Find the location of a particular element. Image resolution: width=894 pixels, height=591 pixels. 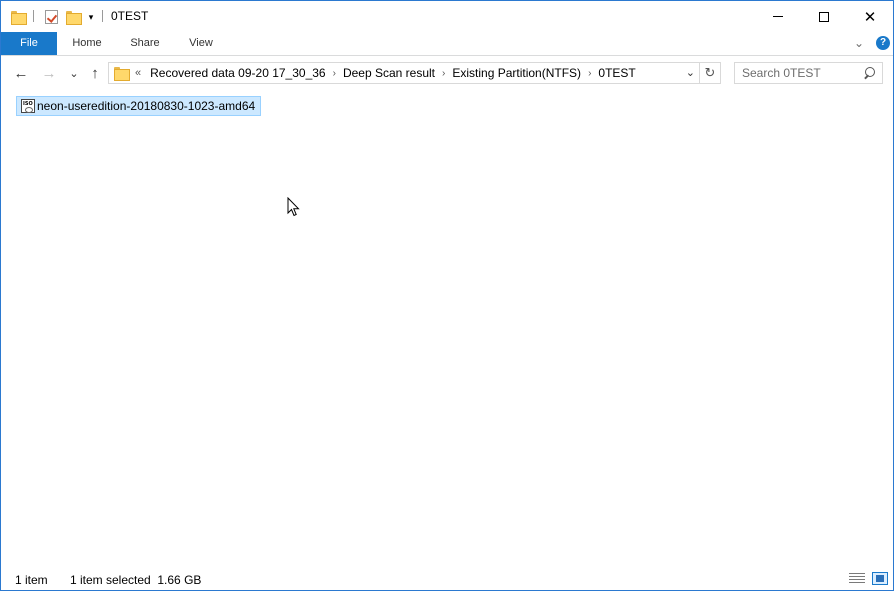

search-icon is located at coordinates (869, 72).